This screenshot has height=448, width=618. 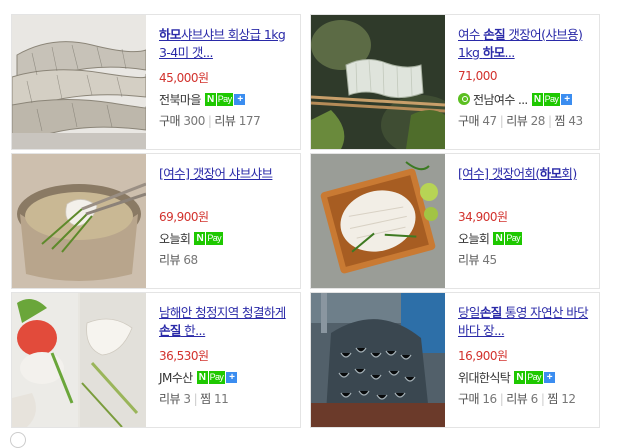 I want to click on product-stats: 구매 16 | 리뷰 6 | 찜 12, so click(x=517, y=399).